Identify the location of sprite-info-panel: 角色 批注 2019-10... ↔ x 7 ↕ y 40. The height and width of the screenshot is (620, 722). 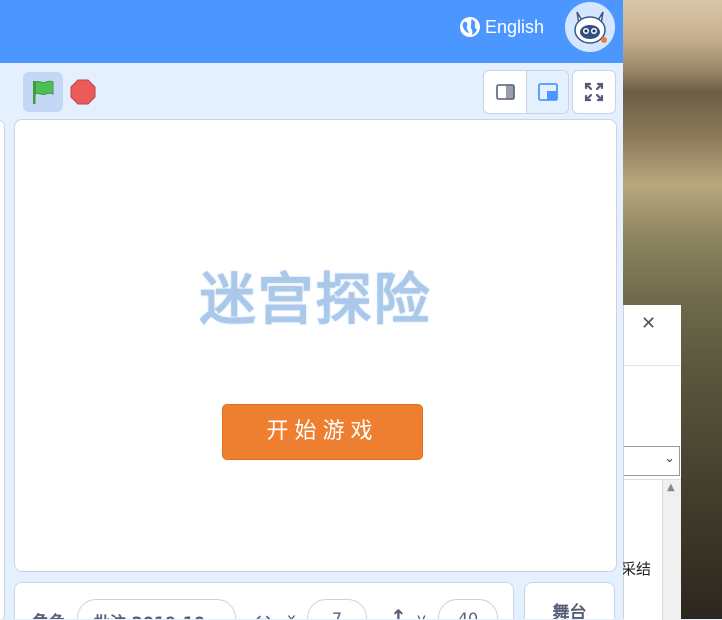
(264, 600).